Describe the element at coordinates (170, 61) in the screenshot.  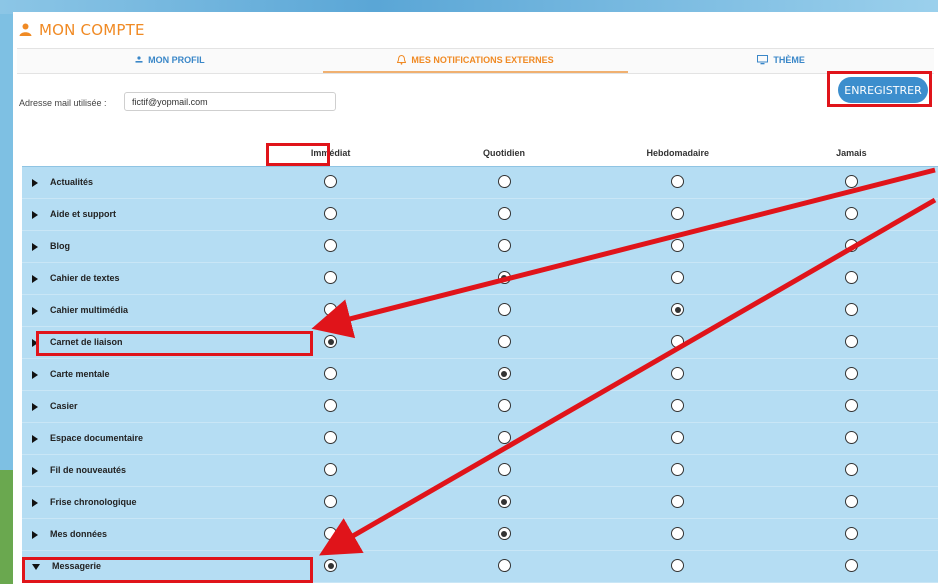
I see `tab-profile: MON PROFIL` at that location.